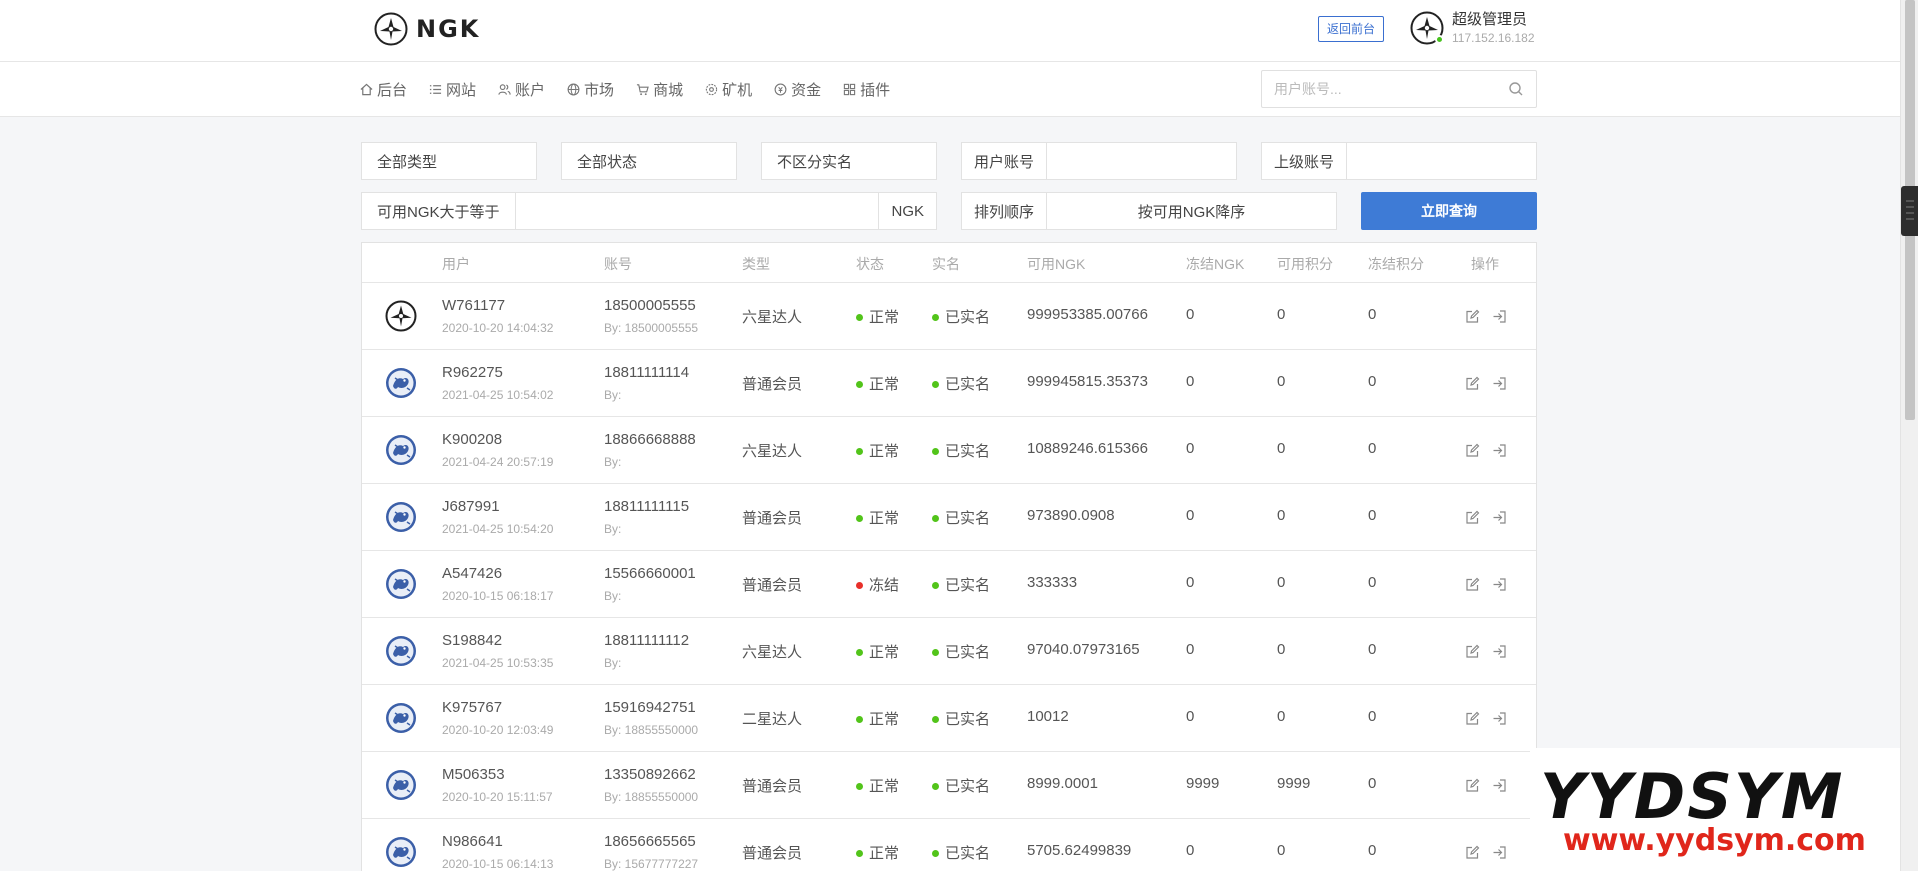 The height and width of the screenshot is (871, 1918). Describe the element at coordinates (1449, 211) in the screenshot. I see `query-button: 立即查询` at that location.